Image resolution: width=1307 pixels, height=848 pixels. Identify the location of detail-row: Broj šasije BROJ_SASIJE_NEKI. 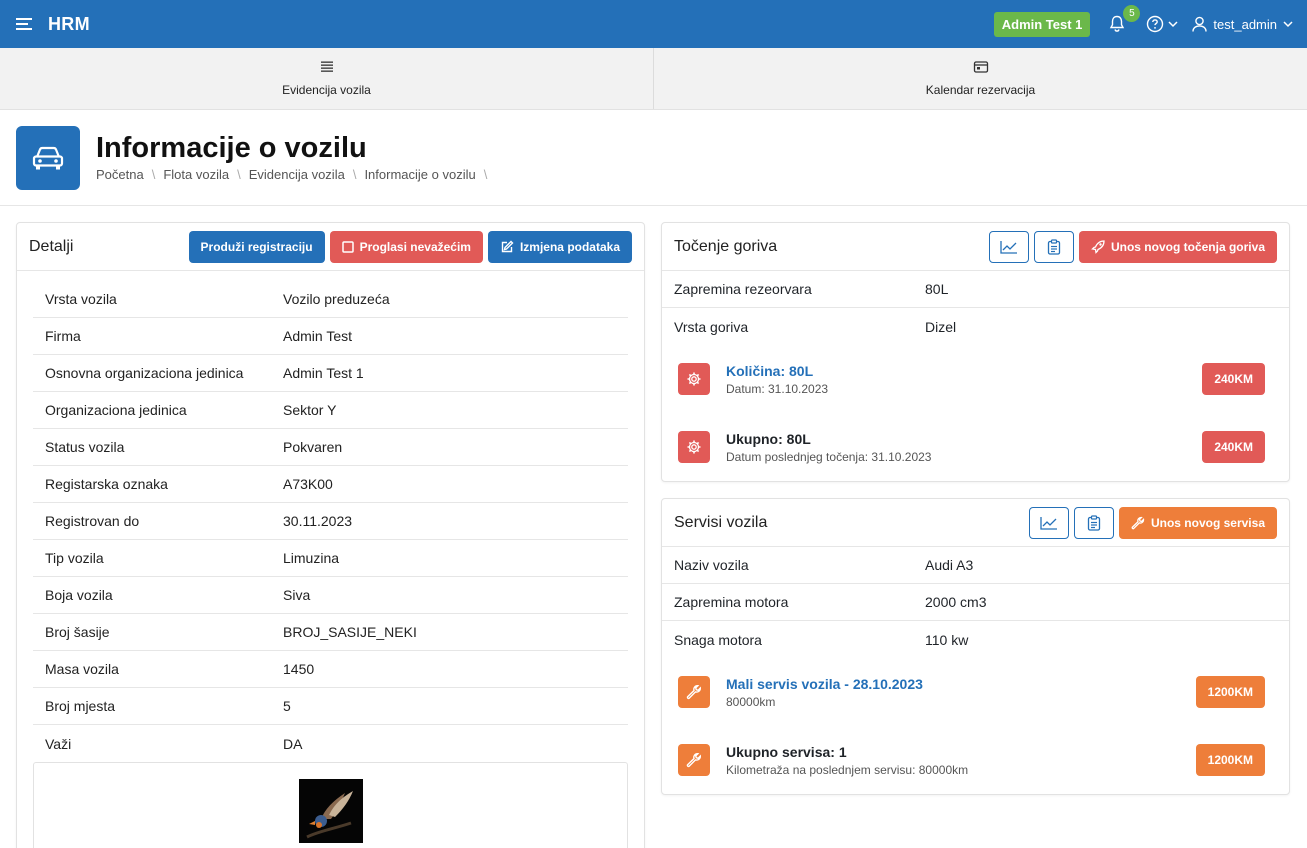
(330, 632).